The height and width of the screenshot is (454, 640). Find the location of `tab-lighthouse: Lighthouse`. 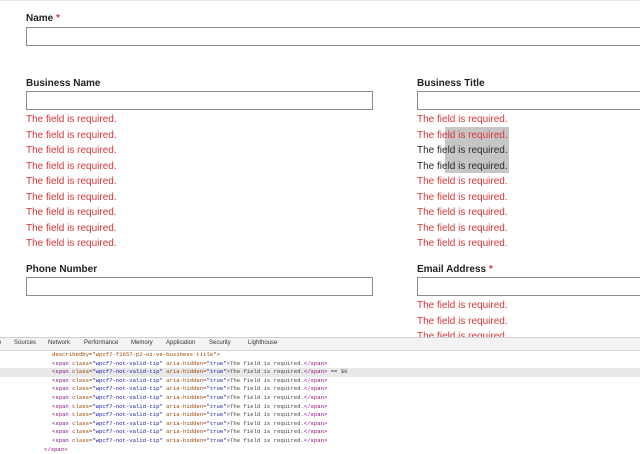

tab-lighthouse: Lighthouse is located at coordinates (262, 343).